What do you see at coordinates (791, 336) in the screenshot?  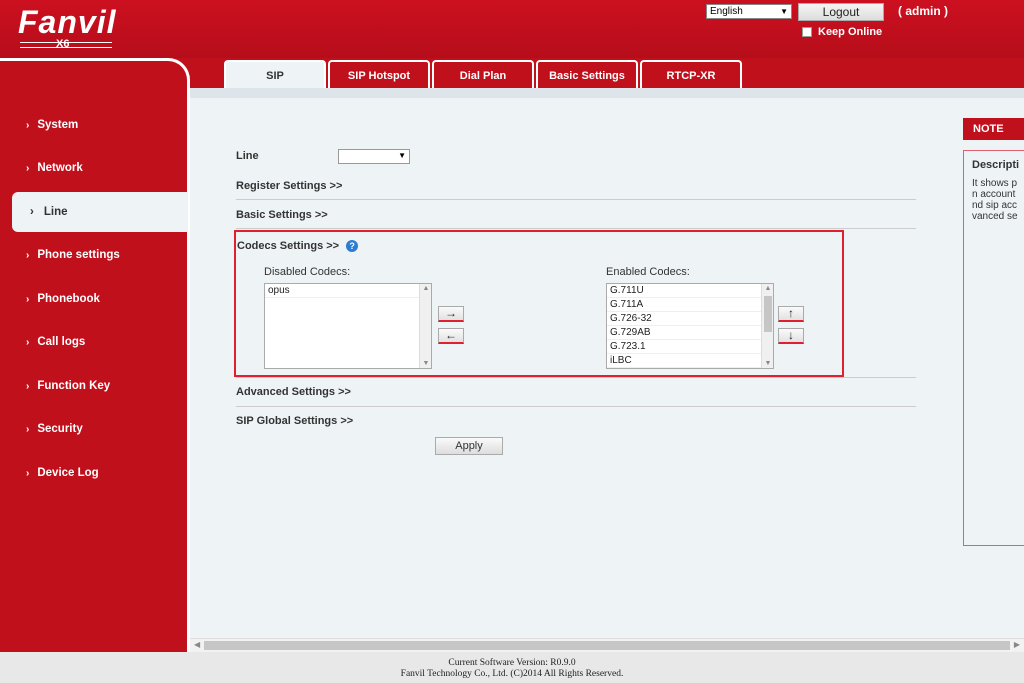 I see `move-down-button: ↓` at bounding box center [791, 336].